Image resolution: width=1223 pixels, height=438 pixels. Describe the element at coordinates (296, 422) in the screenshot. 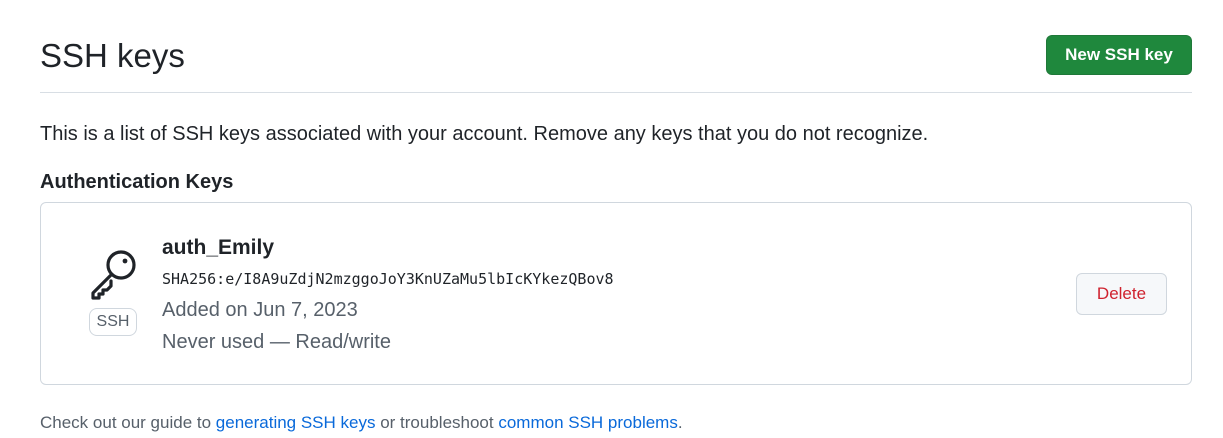

I see `generating-ssh-keys-link: generating SSH keys` at that location.